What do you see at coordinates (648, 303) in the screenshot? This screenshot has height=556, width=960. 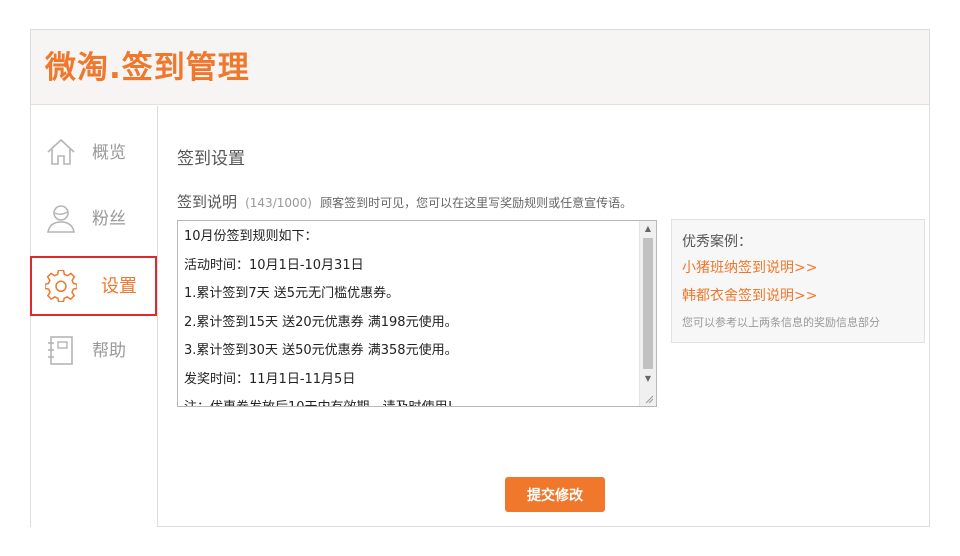 I see `scroll-thumb` at bounding box center [648, 303].